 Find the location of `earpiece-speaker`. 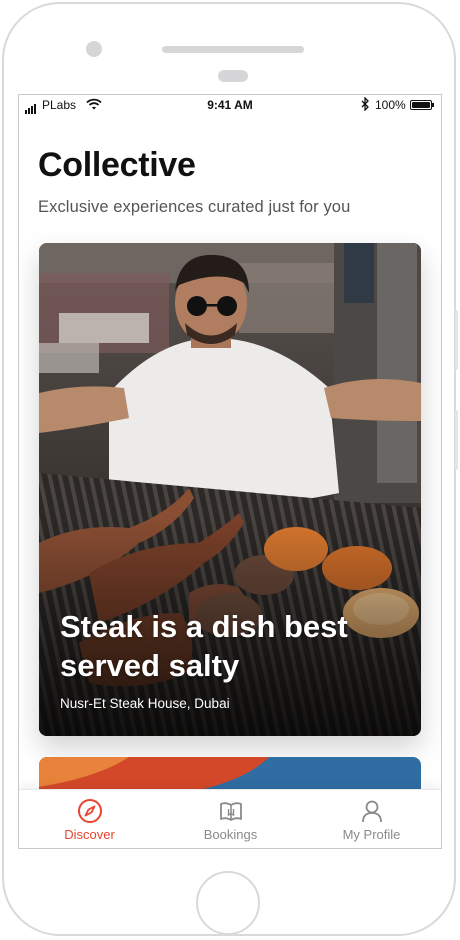

earpiece-speaker is located at coordinates (233, 49).